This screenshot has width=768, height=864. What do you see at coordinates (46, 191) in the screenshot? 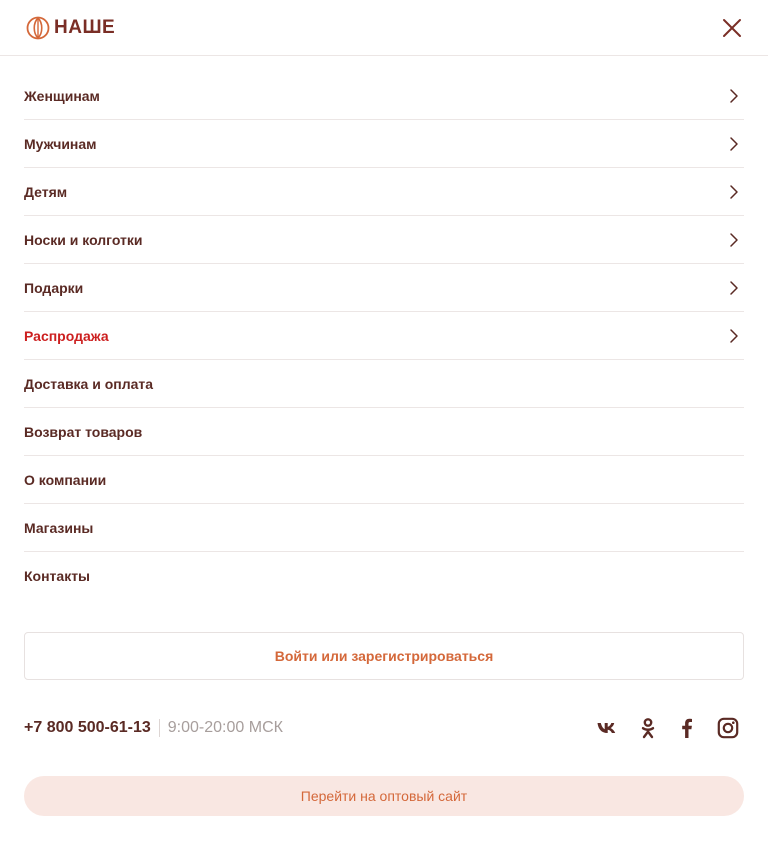
I see `menu-item-label: Детям` at bounding box center [46, 191].